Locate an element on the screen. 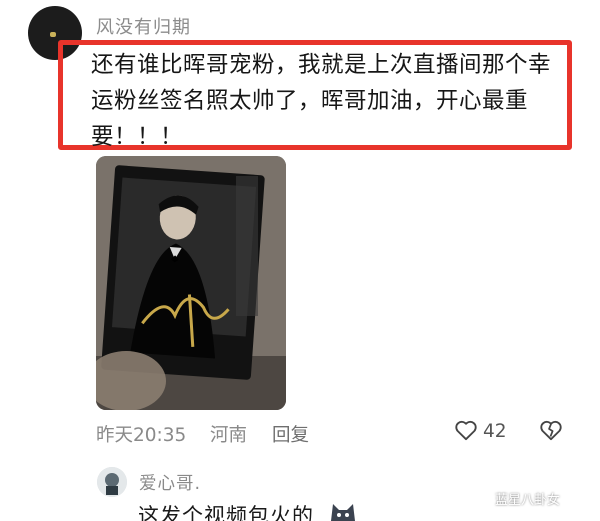  commenter-username: 风没有归期 is located at coordinates (143, 26).